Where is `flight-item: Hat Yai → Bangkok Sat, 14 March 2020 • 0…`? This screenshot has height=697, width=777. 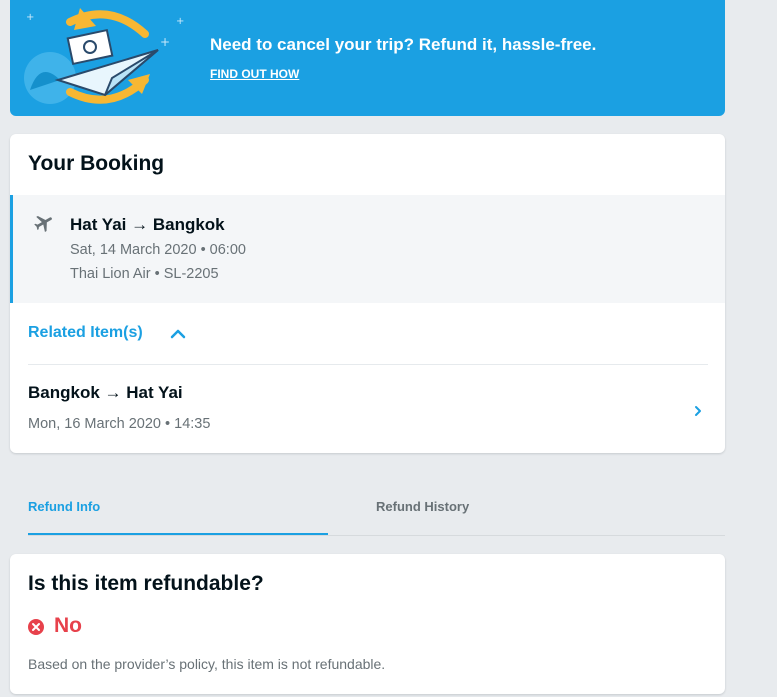 flight-item: Hat Yai → Bangkok Sat, 14 March 2020 • 0… is located at coordinates (367, 249).